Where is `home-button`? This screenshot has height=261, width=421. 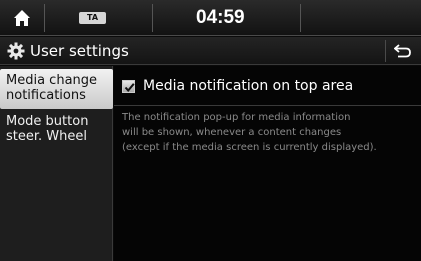
home-button is located at coordinates (22, 18).